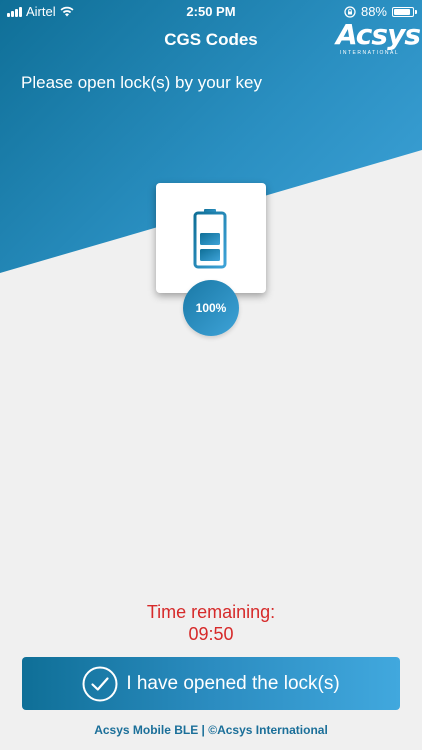 The height and width of the screenshot is (750, 422). I want to click on battery-icon, so click(210, 241).